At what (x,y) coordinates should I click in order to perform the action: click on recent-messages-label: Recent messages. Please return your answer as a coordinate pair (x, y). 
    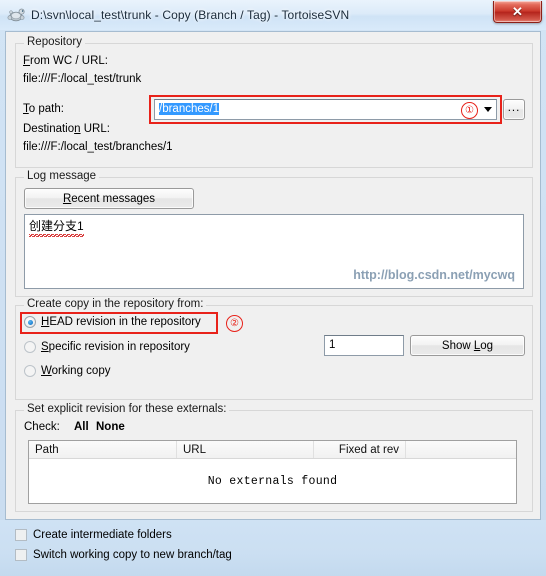
    Looking at the image, I should click on (109, 198).